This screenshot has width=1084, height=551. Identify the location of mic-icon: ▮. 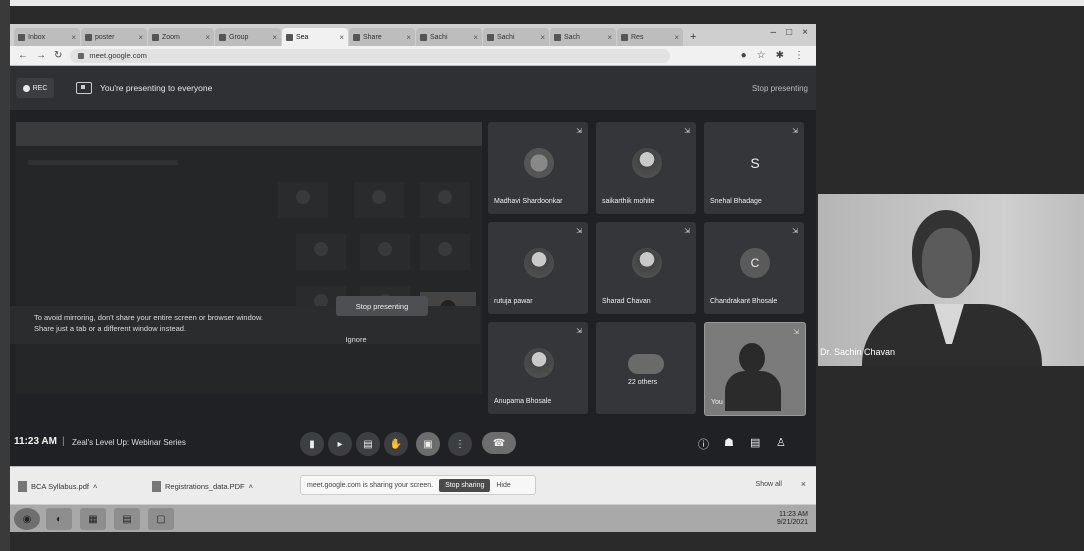
(312, 444).